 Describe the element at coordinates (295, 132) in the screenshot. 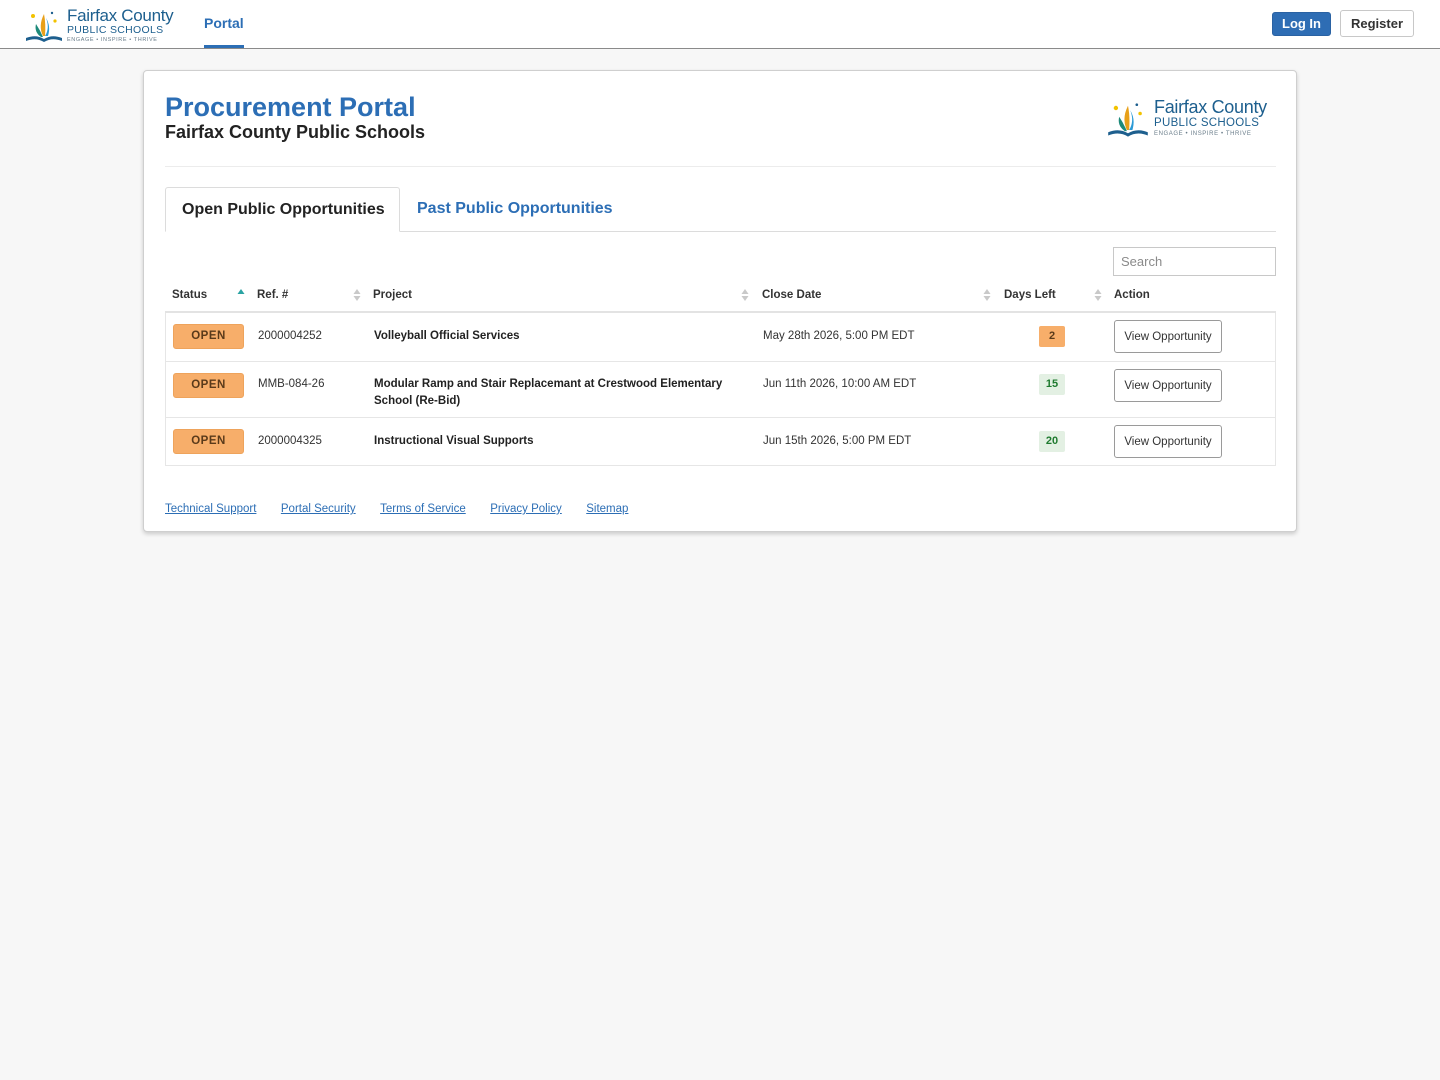

I see `page-subtitle: Fairfax County Public Schools` at that location.